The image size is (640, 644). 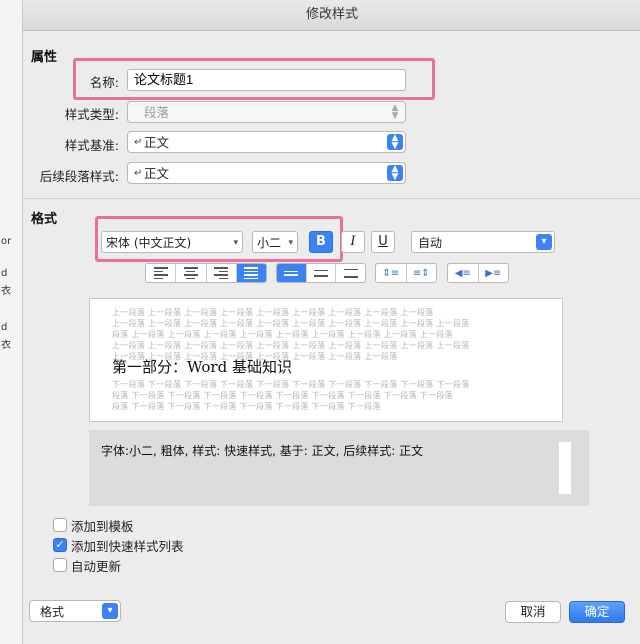 What do you see at coordinates (331, 15) in the screenshot?
I see `dialog-title: 修改样式` at bounding box center [331, 15].